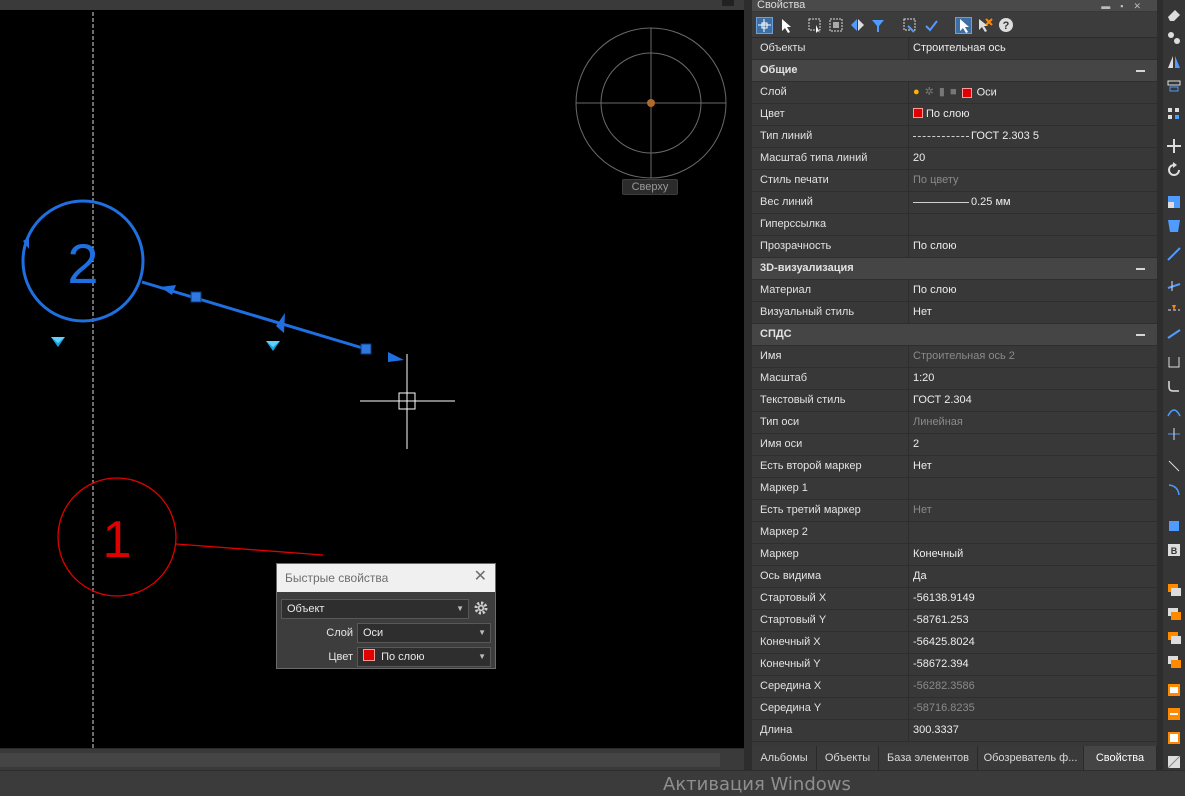  Describe the element at coordinates (954, 71) in the screenshot. I see `property-section-header: Общие` at that location.